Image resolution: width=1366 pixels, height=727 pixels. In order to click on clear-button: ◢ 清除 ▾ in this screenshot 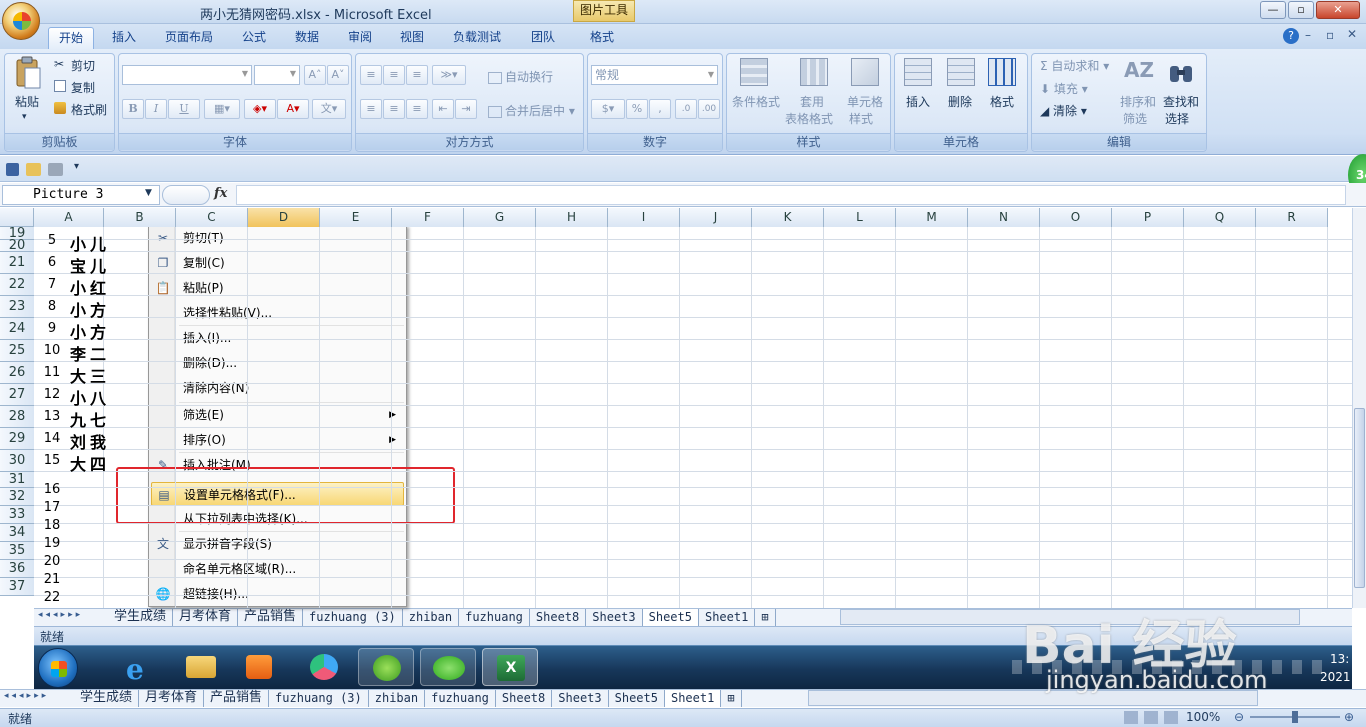, I will do `click(1063, 110)`.